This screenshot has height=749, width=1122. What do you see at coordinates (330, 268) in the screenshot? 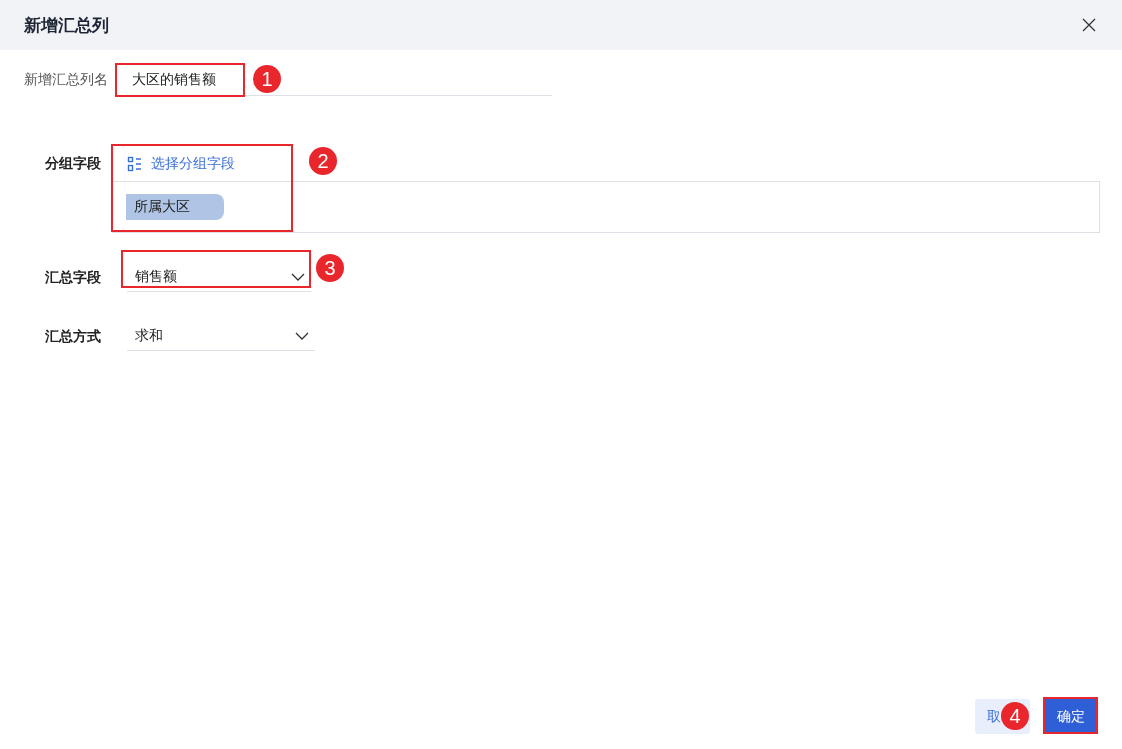
I see `step-badge: 3` at bounding box center [330, 268].